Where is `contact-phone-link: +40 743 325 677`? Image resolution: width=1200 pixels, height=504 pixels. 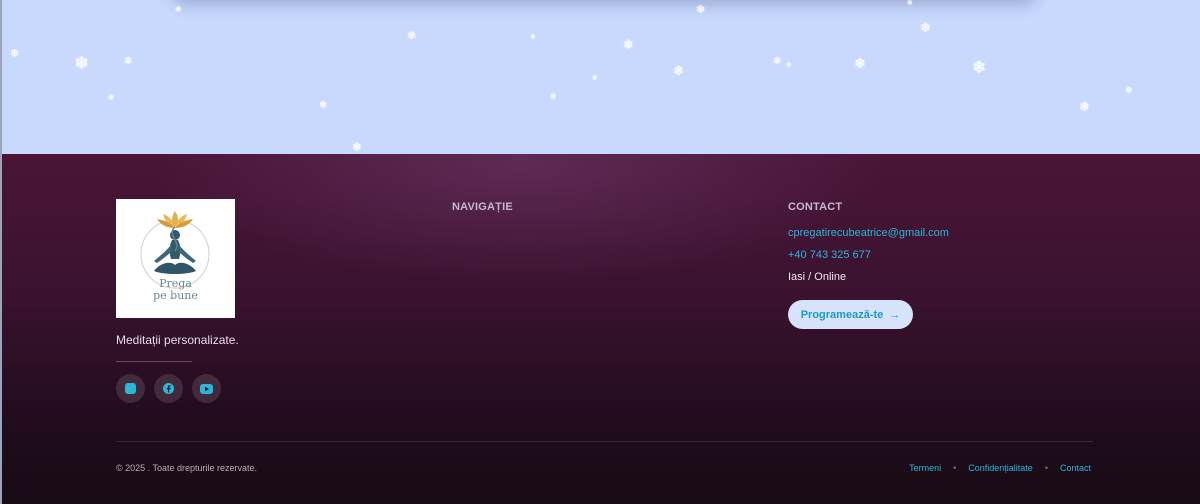 contact-phone-link: +40 743 325 677 is located at coordinates (829, 255).